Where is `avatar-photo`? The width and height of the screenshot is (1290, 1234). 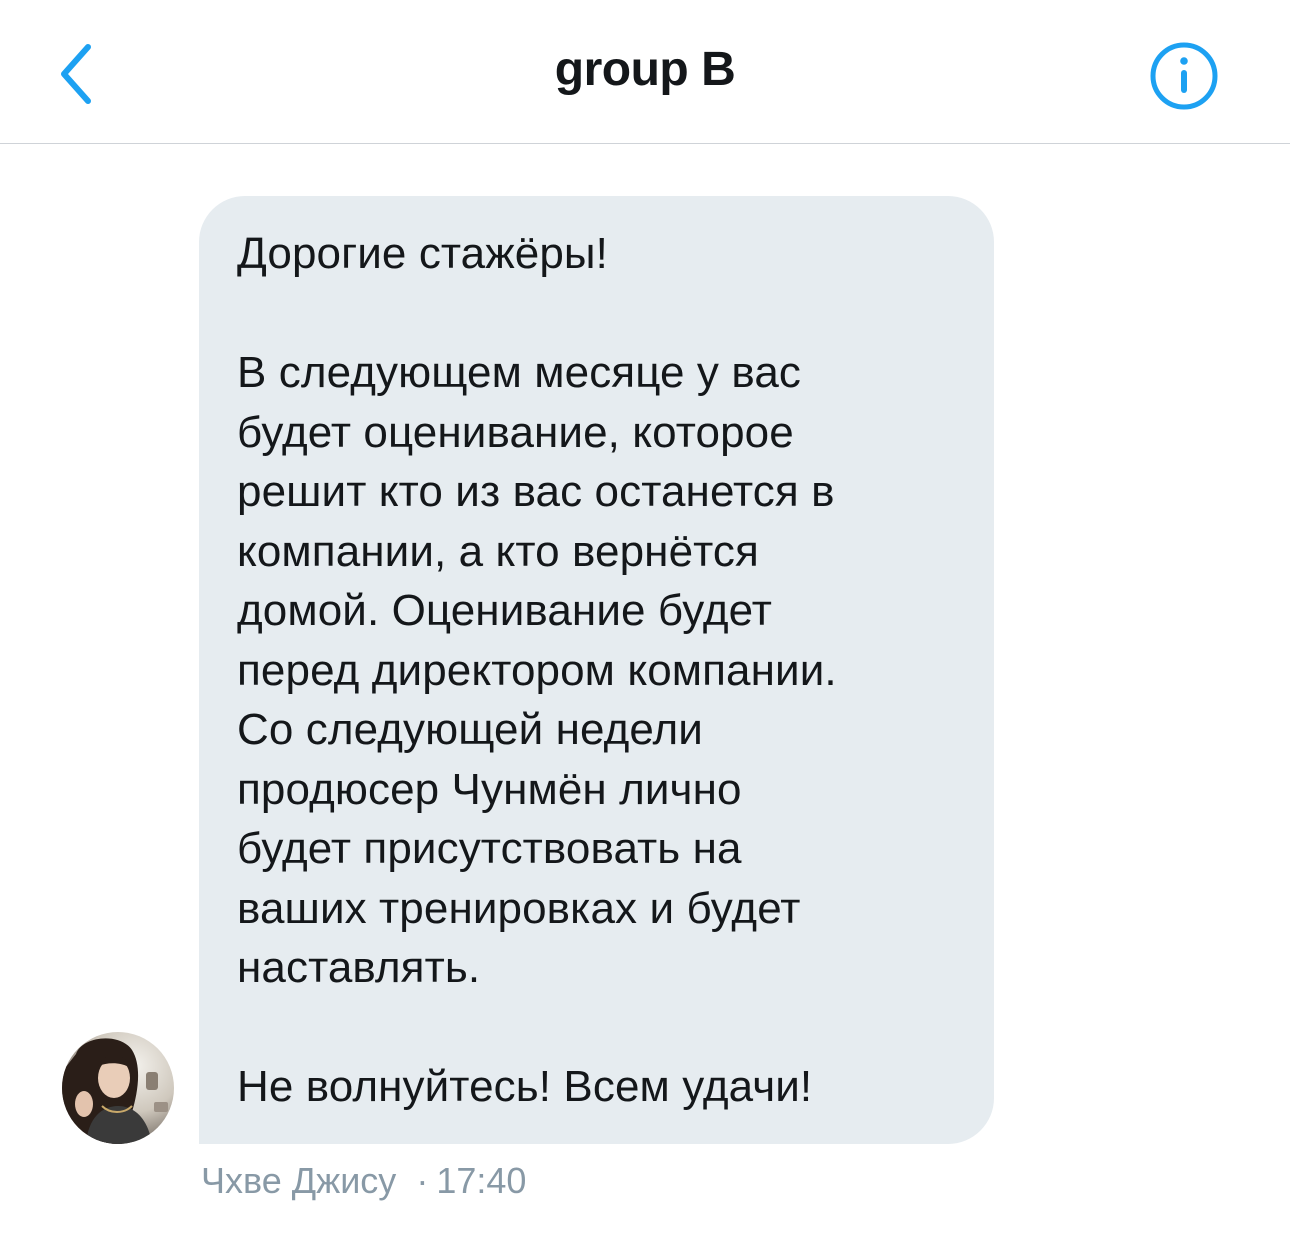 avatar-photo is located at coordinates (118, 1088).